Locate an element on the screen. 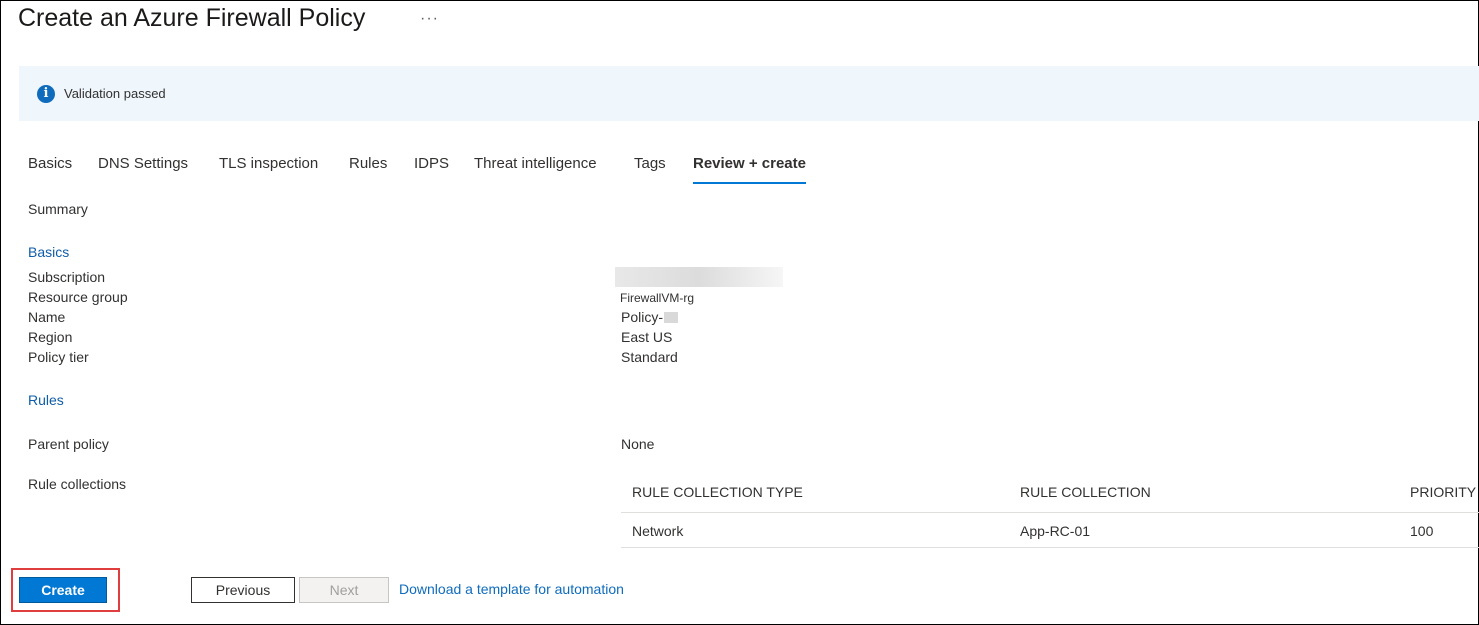 The width and height of the screenshot is (1479, 625). table-row-divider is located at coordinates (1050, 547).